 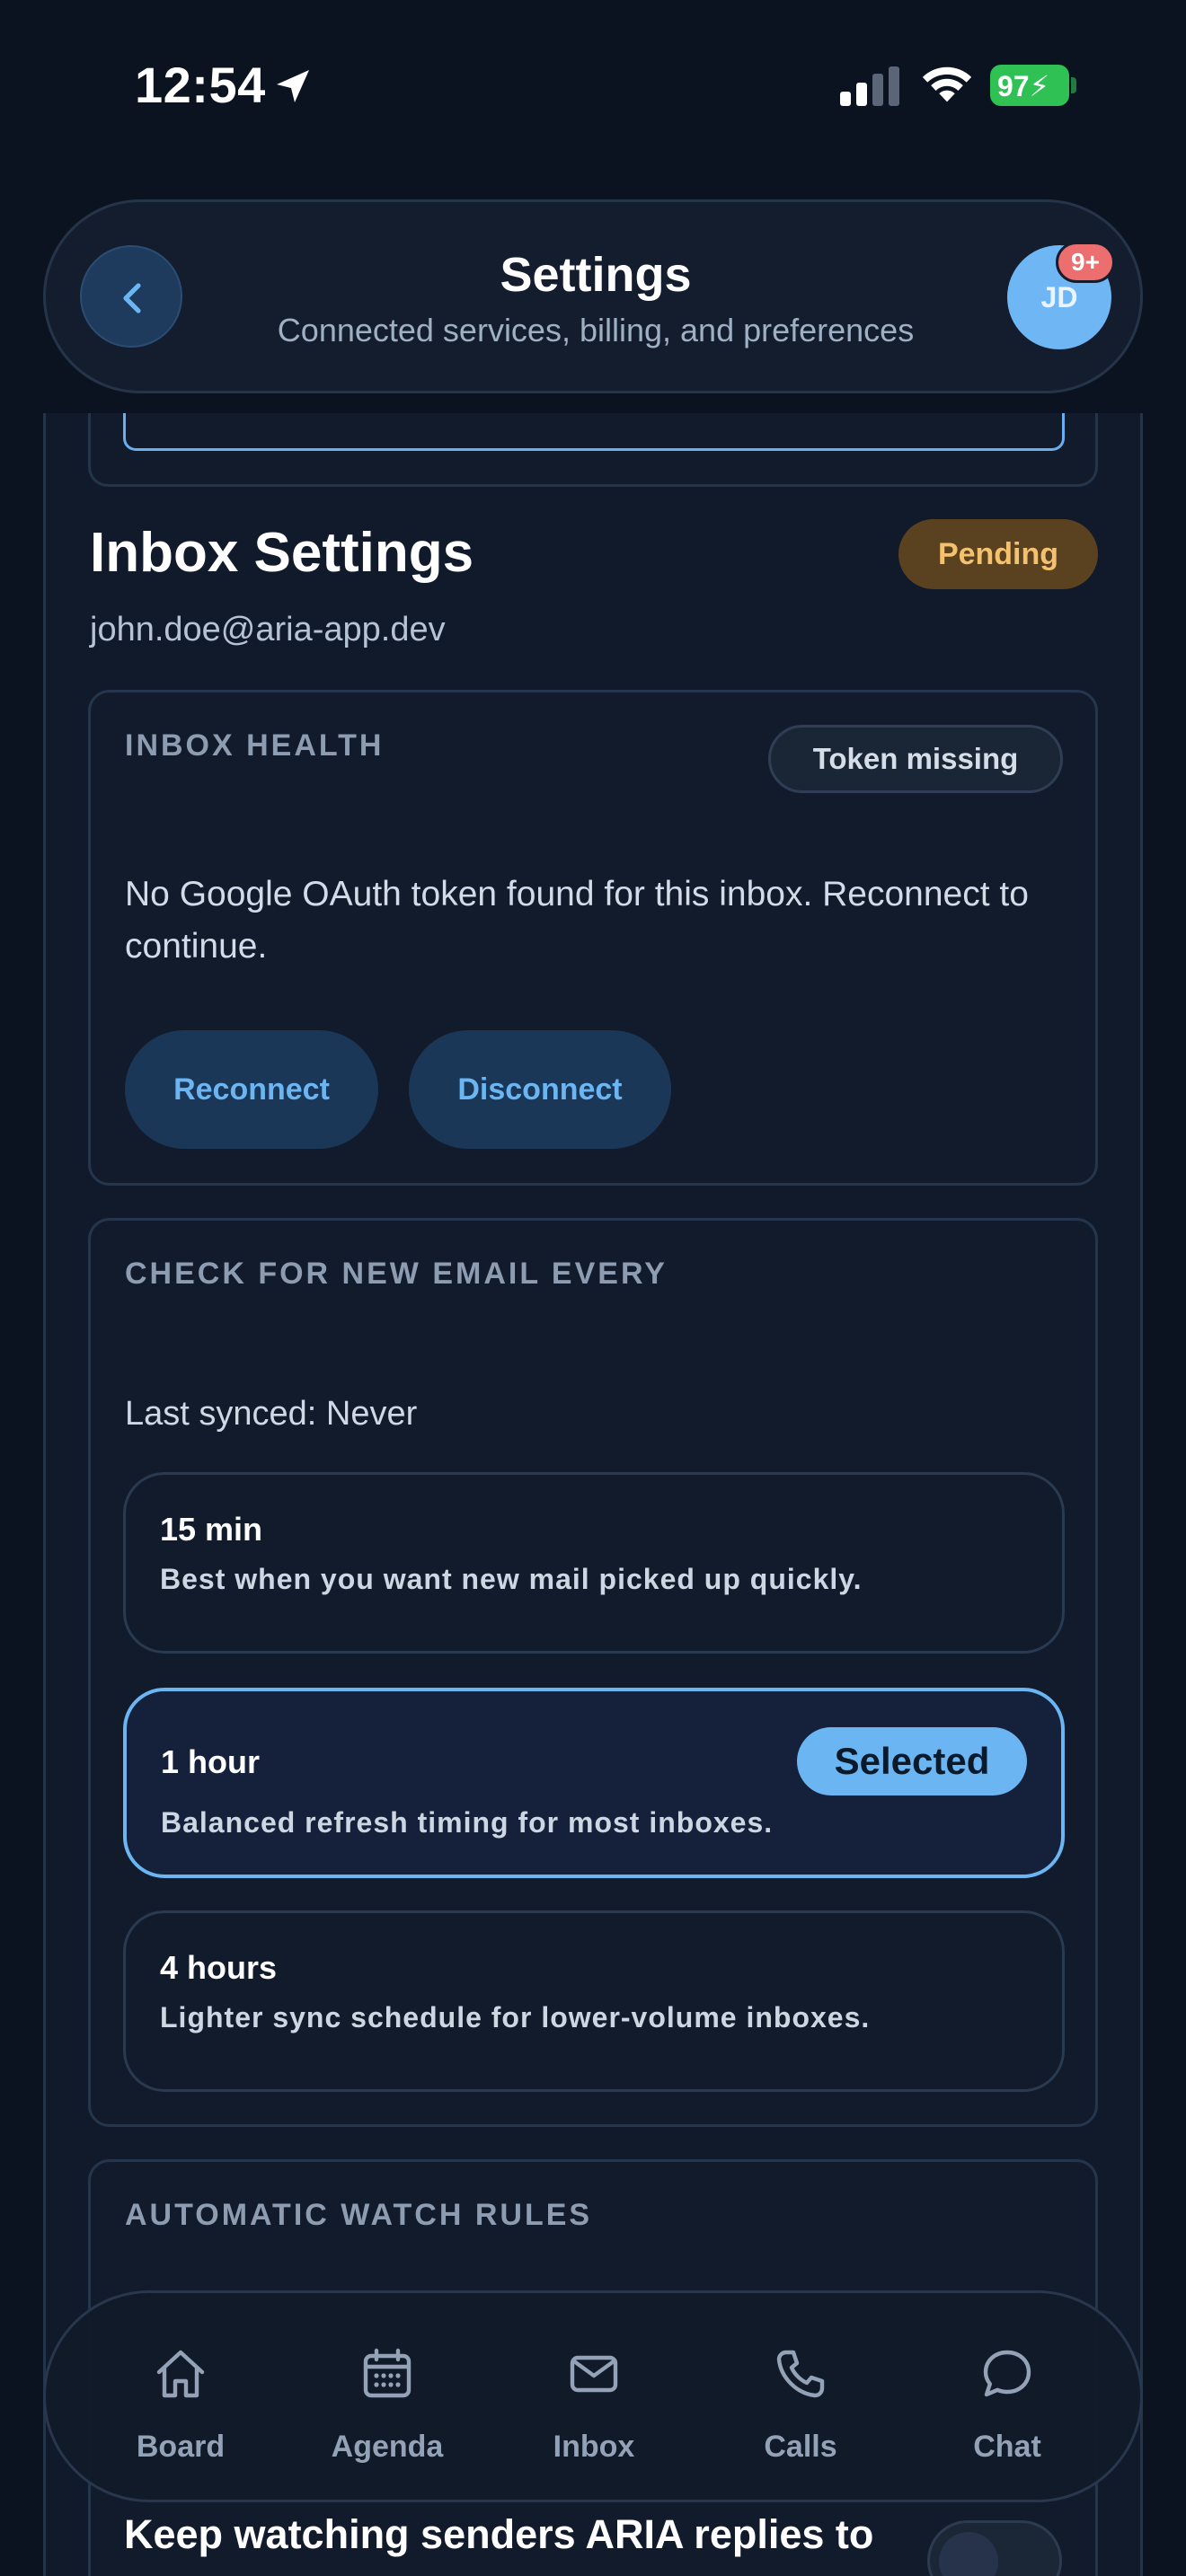 What do you see at coordinates (1007, 2399) in the screenshot?
I see `nav-item-chat: Chat` at bounding box center [1007, 2399].